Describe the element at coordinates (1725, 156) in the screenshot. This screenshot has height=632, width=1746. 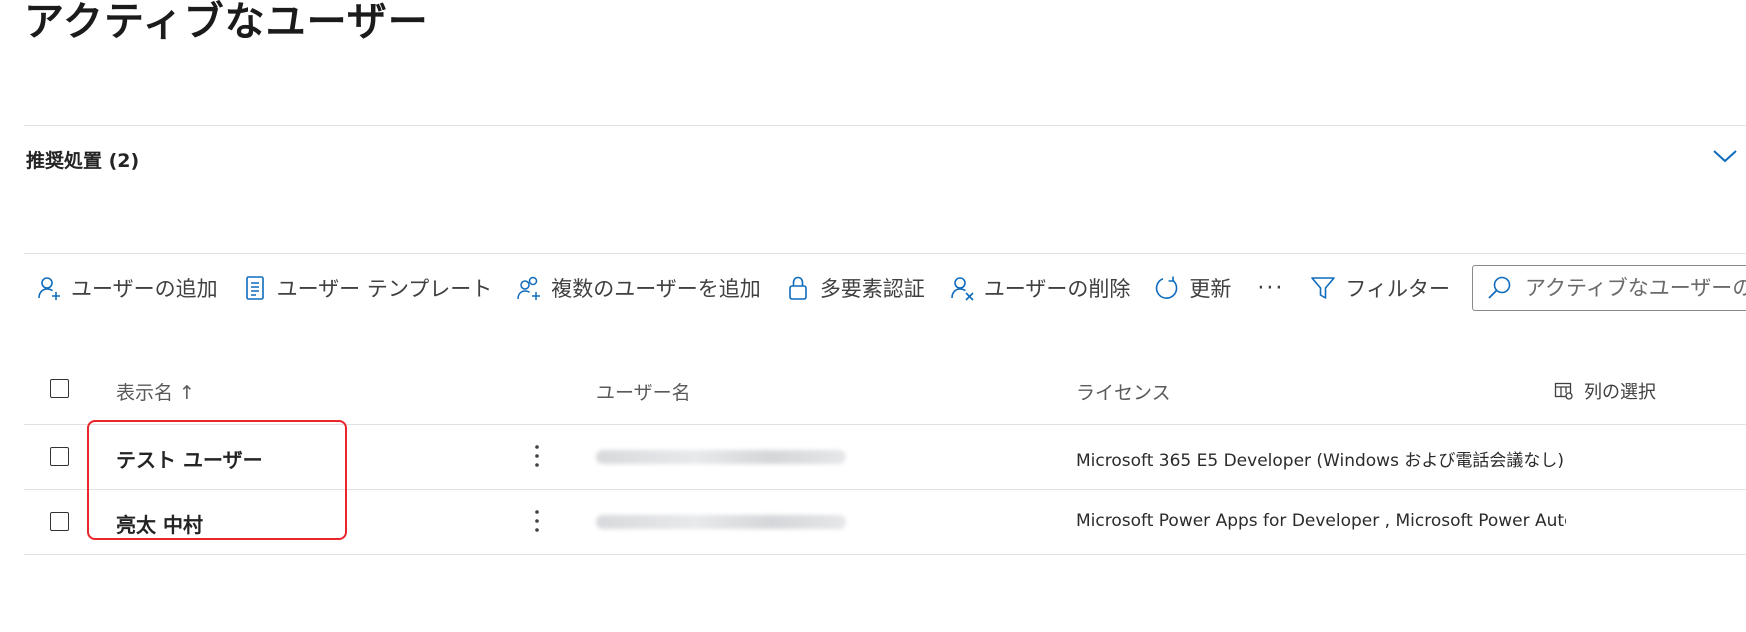
I see `chevron-down-icon` at that location.